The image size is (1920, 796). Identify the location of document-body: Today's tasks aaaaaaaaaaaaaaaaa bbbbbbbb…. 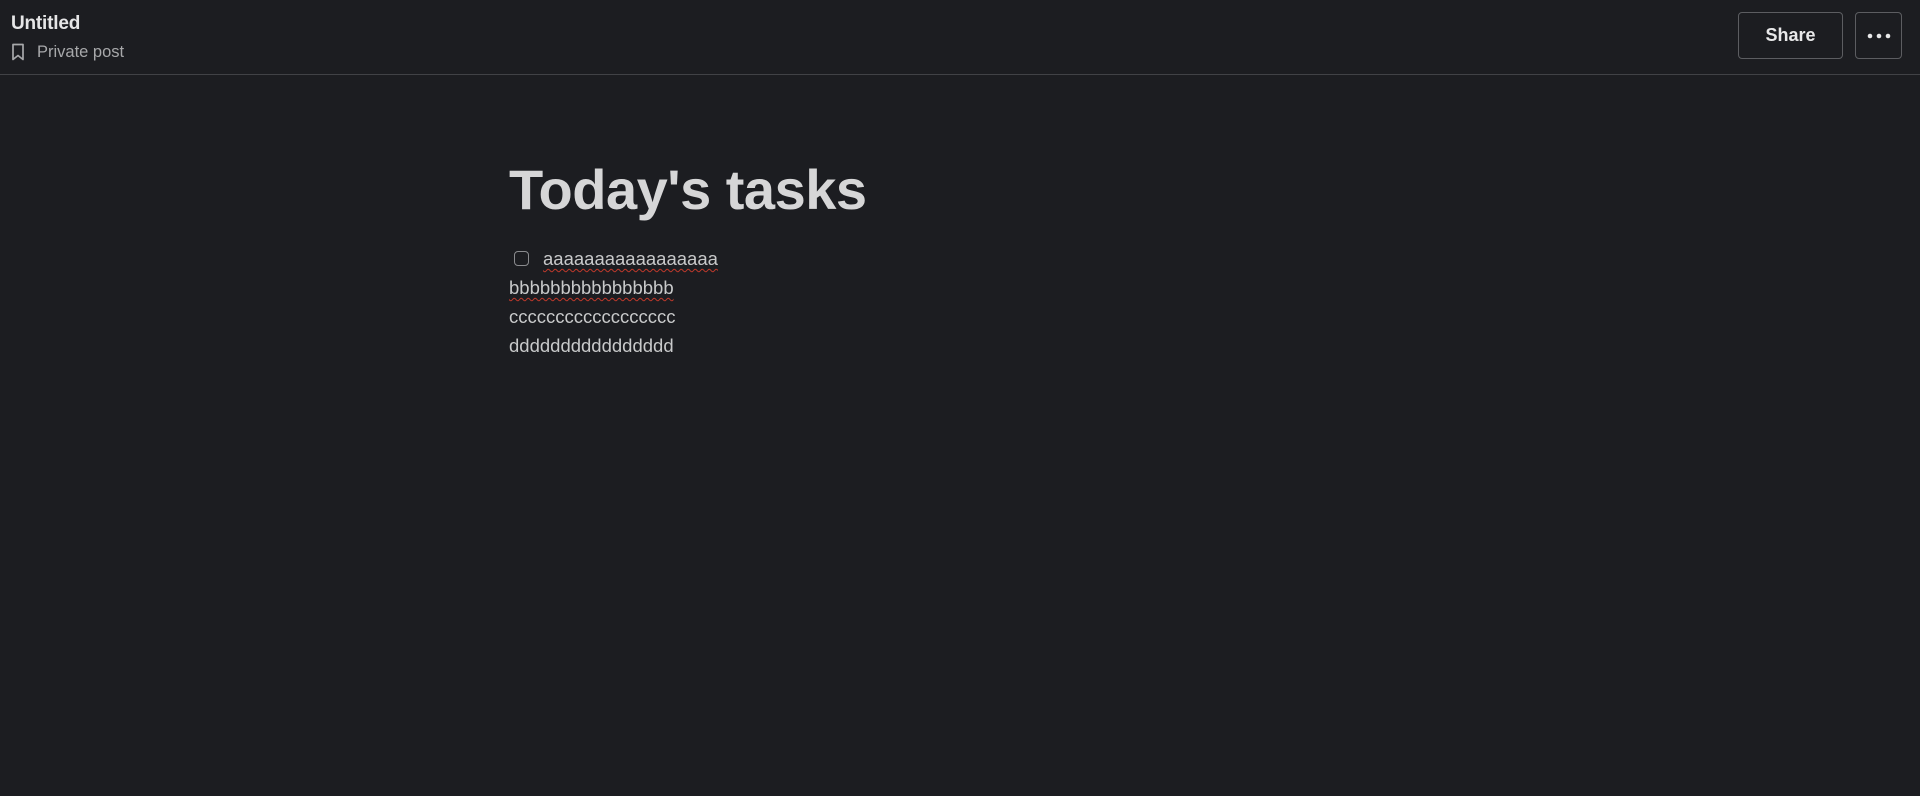
(959, 255).